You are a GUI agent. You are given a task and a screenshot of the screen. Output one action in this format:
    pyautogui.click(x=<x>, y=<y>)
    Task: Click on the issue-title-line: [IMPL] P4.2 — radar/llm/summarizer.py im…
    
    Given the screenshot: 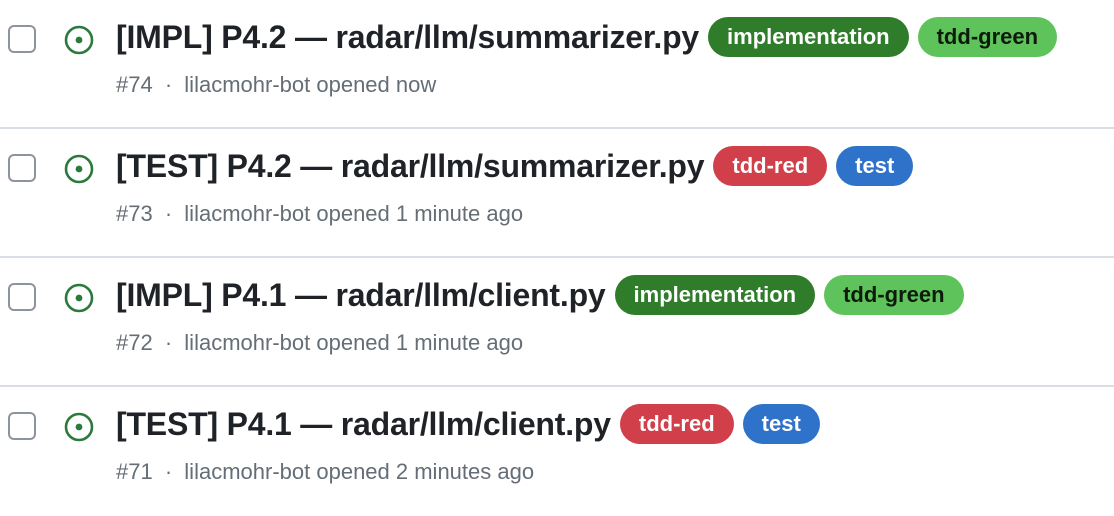 What is the action you would take?
    pyautogui.click(x=591, y=37)
    